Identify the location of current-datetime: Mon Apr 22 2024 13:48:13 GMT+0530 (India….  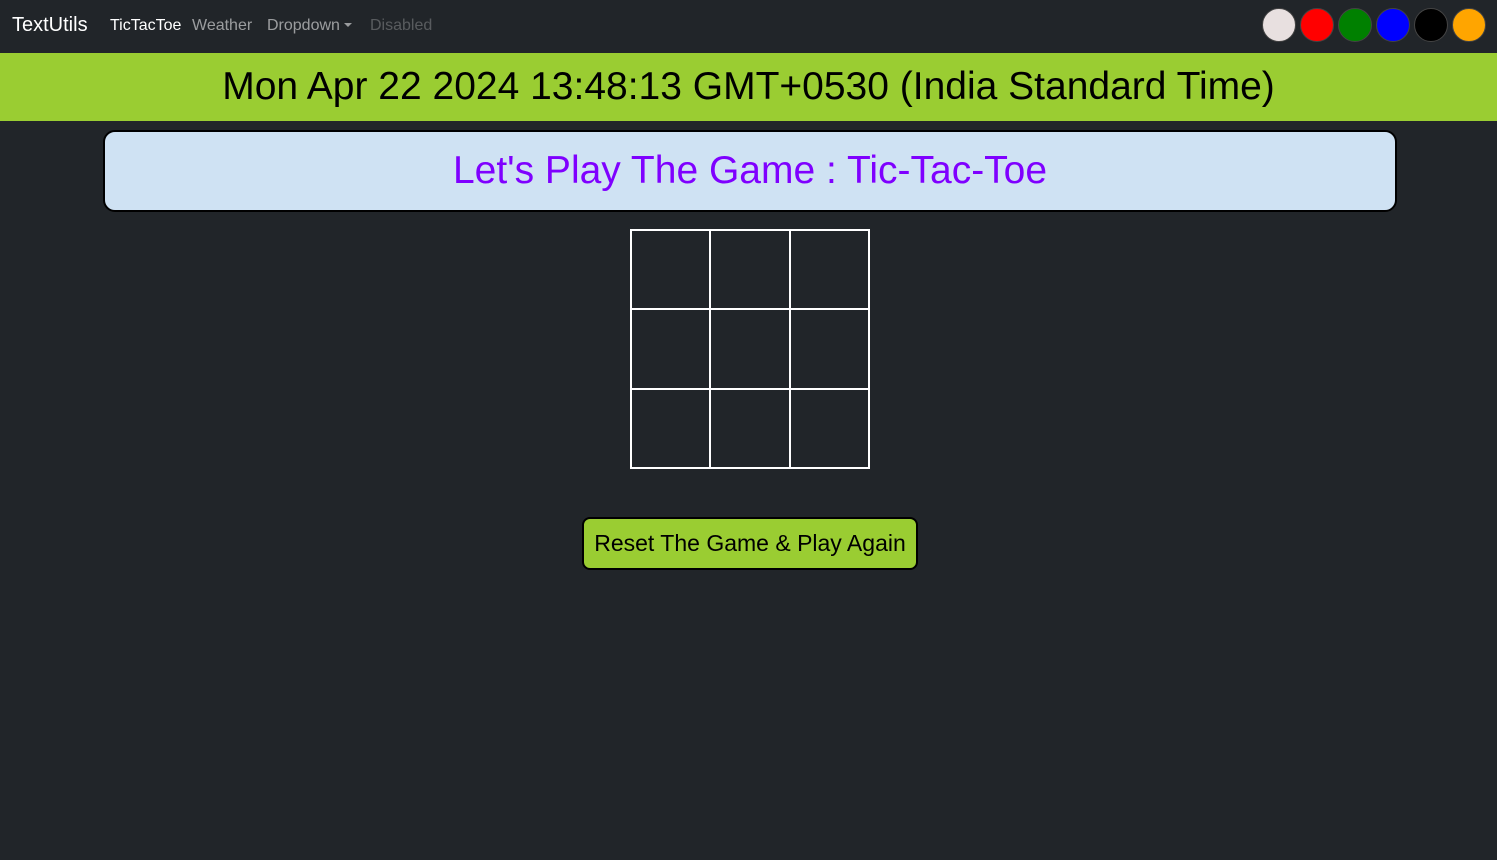
(748, 86).